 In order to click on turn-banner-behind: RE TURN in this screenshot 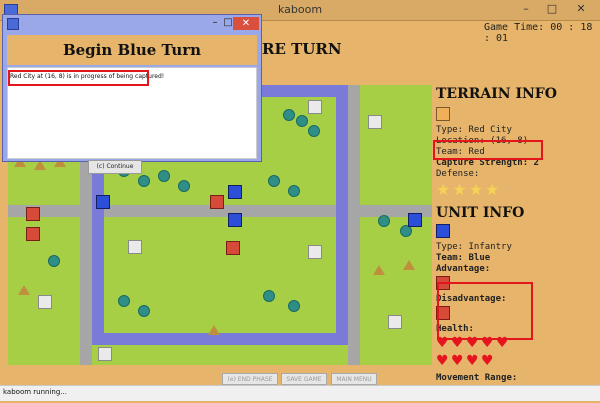, I will do `click(302, 49)`.